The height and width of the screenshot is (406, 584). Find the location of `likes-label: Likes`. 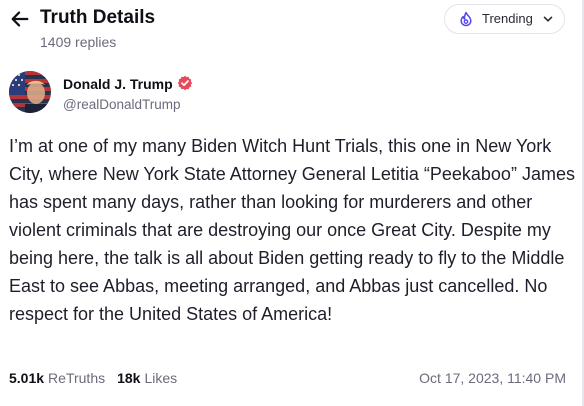

likes-label: Likes is located at coordinates (161, 378).